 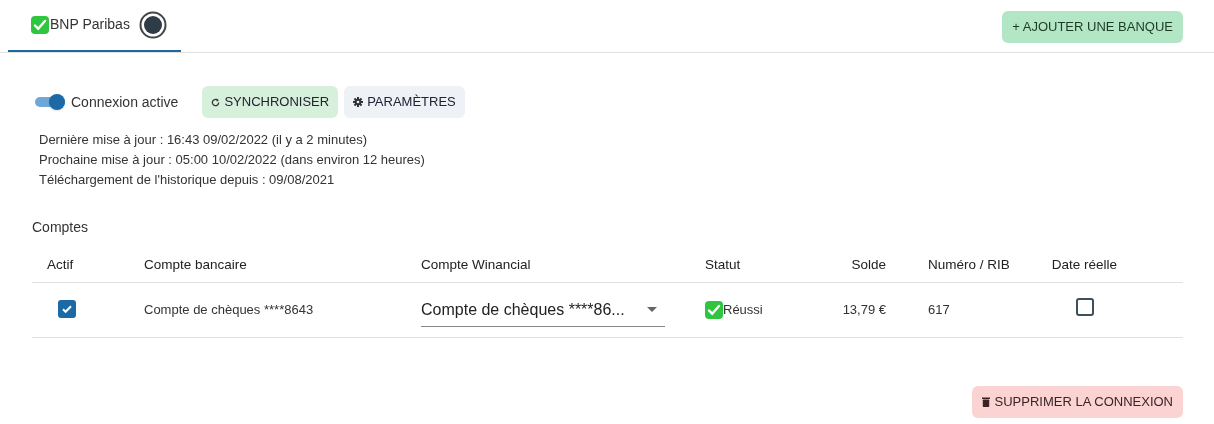 I want to click on trash-icon, so click(x=985, y=402).